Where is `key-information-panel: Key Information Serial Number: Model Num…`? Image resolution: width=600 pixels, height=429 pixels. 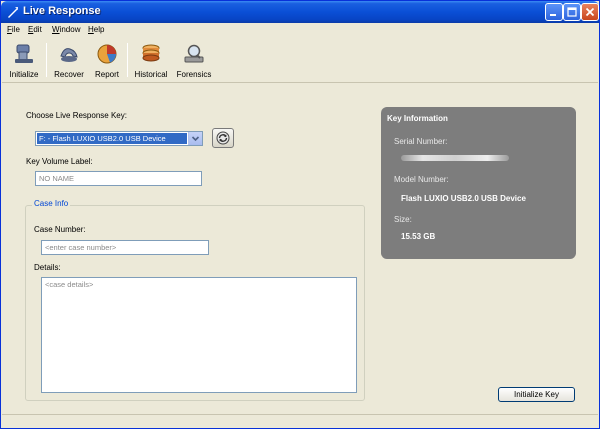 key-information-panel: Key Information Serial Number: Model Num… is located at coordinates (478, 183).